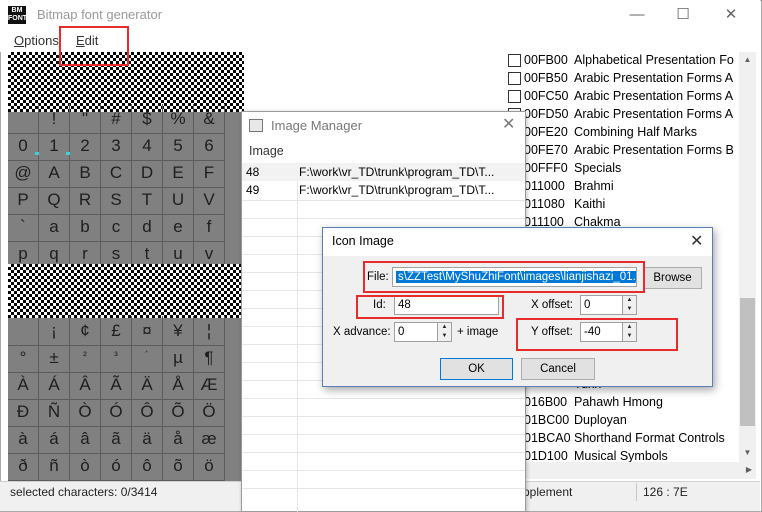 The image size is (762, 512). Describe the element at coordinates (209, 439) in the screenshot. I see `glyph-cell: æ` at that location.